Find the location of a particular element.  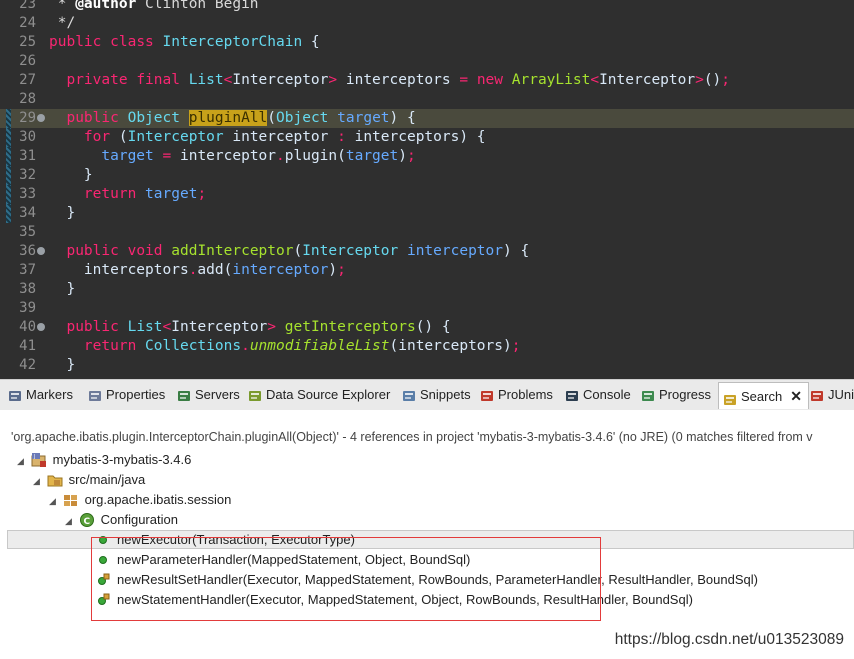

code-line: 23 * @author Clinton Begin is located at coordinates (427, 7).